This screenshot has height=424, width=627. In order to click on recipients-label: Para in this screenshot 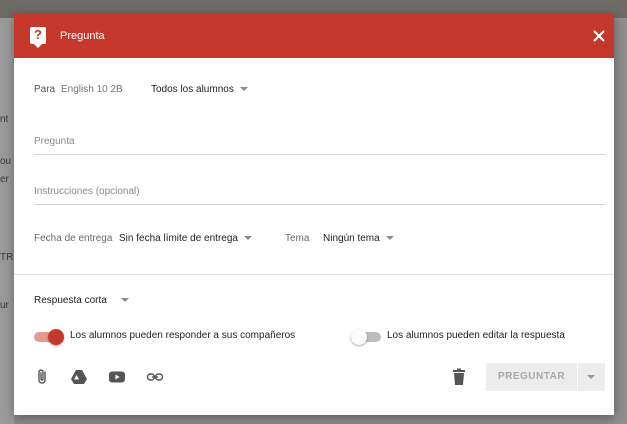, I will do `click(45, 89)`.